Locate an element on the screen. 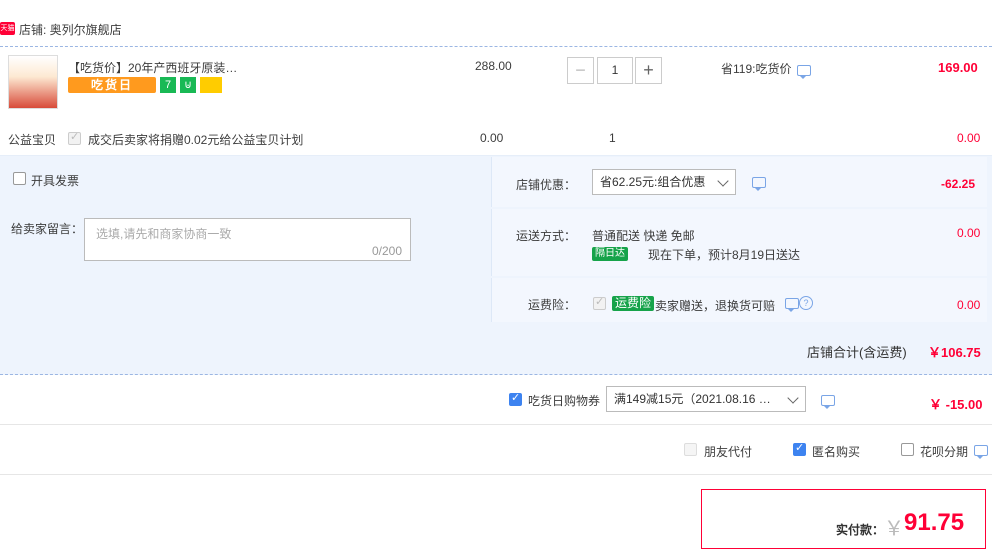 This screenshot has height=549, width=992. invoice-checkbox is located at coordinates (19, 178).